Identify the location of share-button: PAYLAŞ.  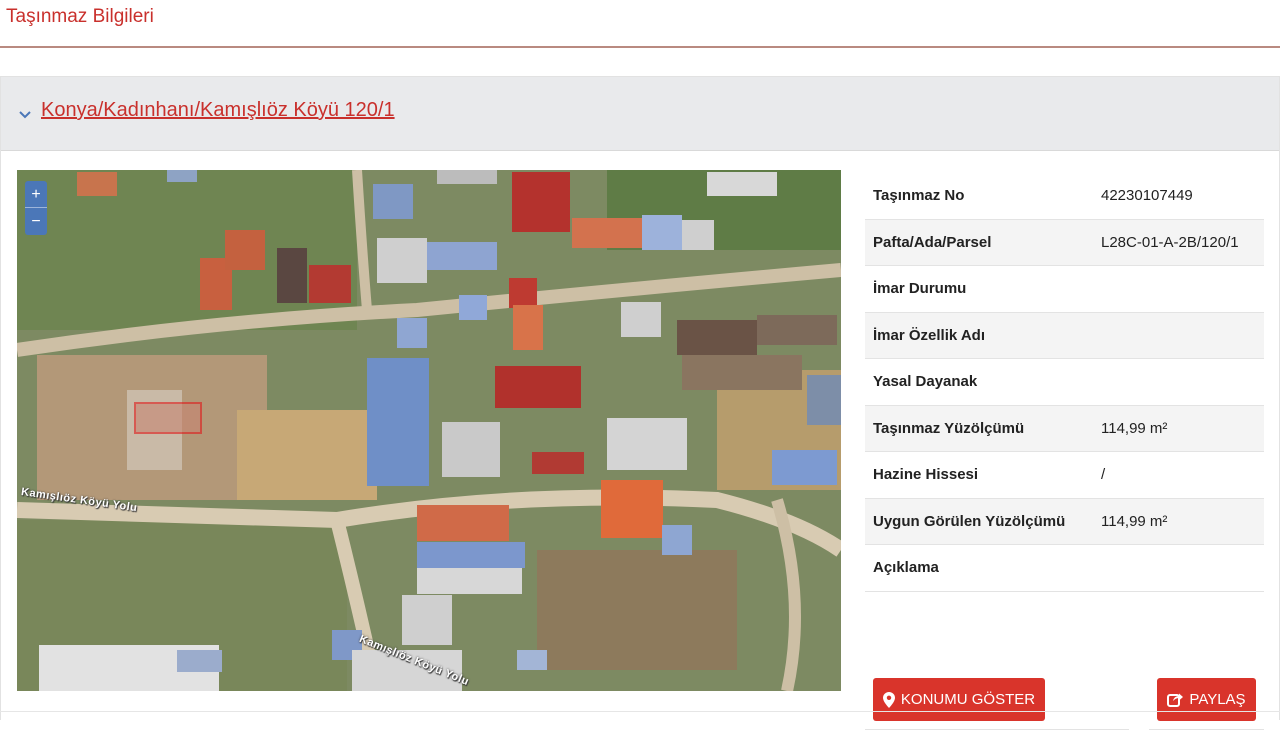
(1206, 699).